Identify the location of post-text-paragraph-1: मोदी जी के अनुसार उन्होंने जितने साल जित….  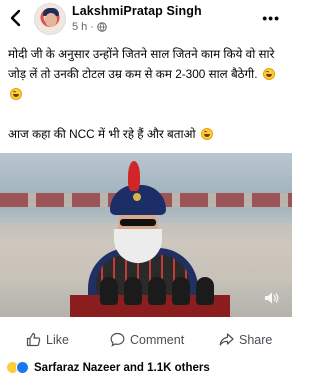
(147, 74).